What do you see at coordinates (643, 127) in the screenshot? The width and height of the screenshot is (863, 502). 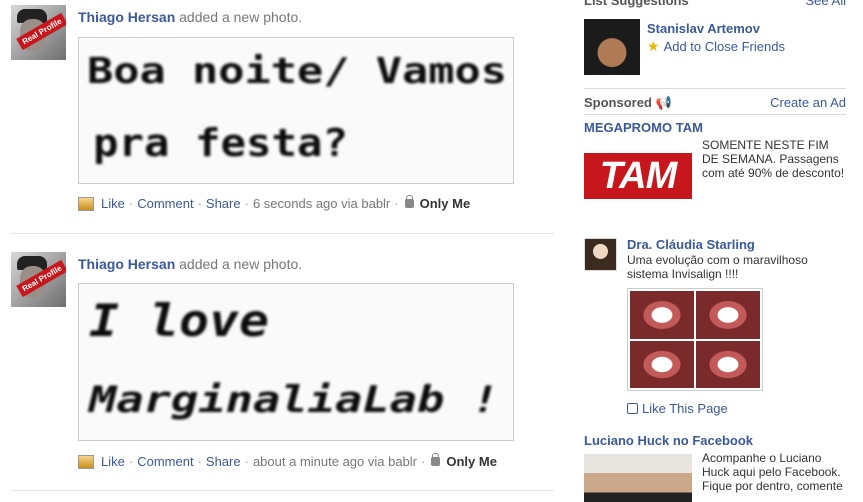 I see `ad-title-link: MEGAPROMO TAM` at bounding box center [643, 127].